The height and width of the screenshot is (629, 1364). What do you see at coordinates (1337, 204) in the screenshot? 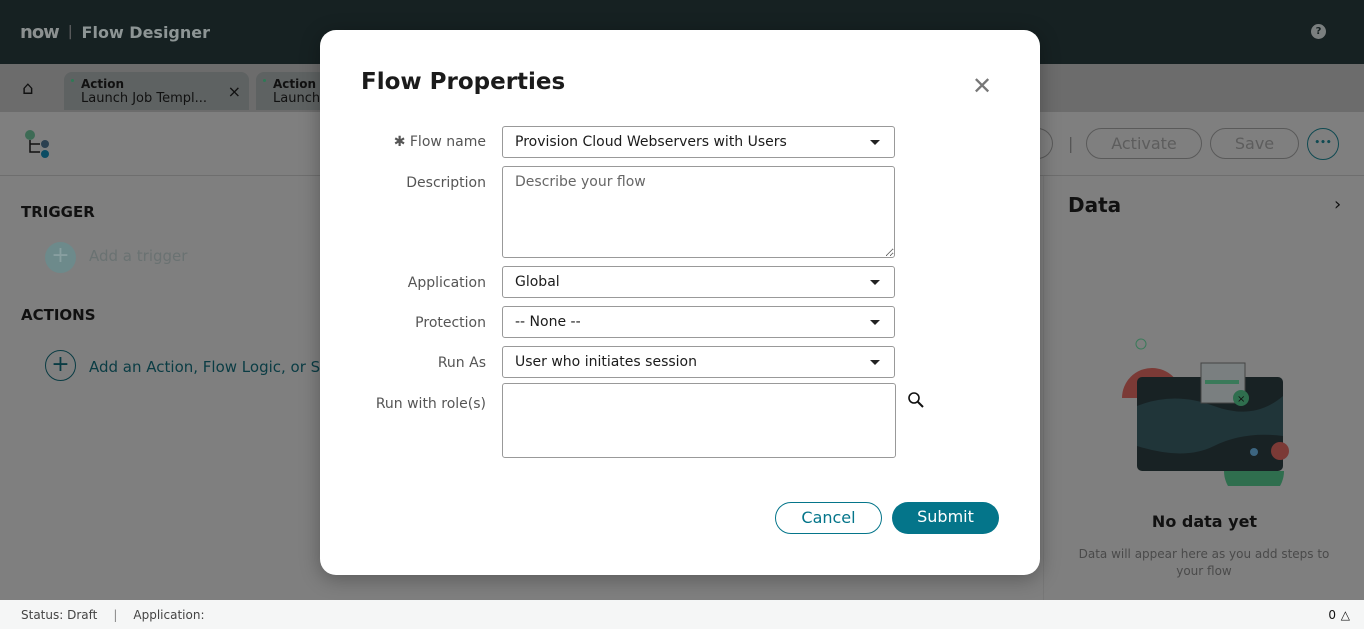
I see `chevron-right-icon: ›` at bounding box center [1337, 204].